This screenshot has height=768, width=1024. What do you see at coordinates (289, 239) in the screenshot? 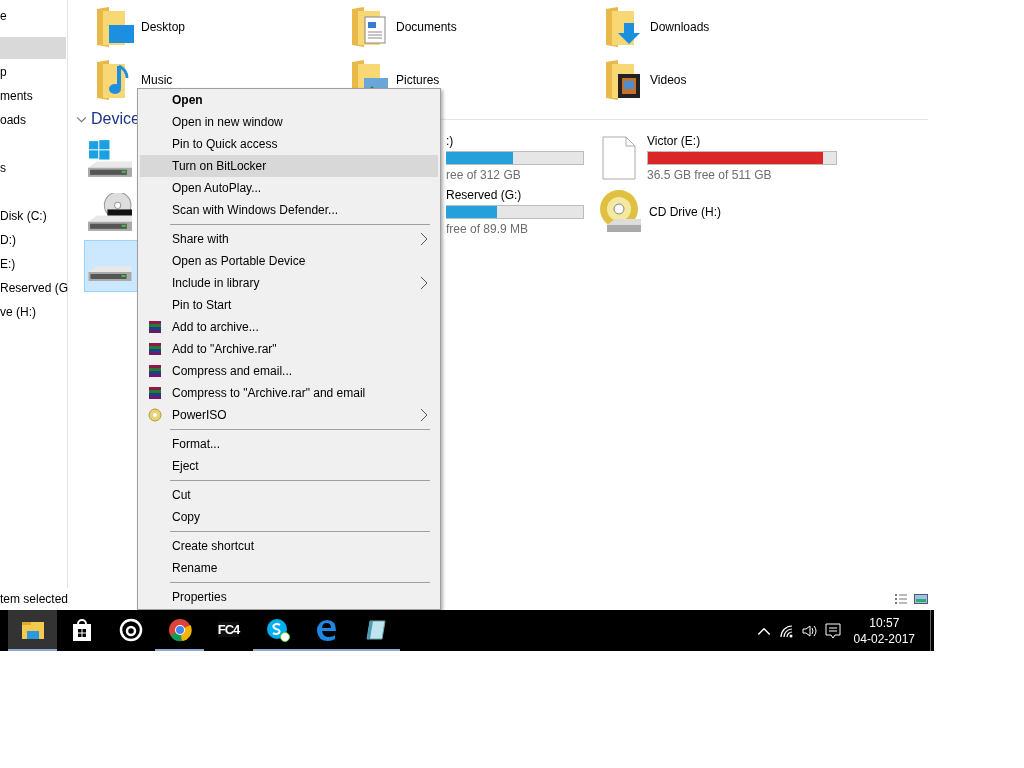
I see `menu-item: Share with` at bounding box center [289, 239].